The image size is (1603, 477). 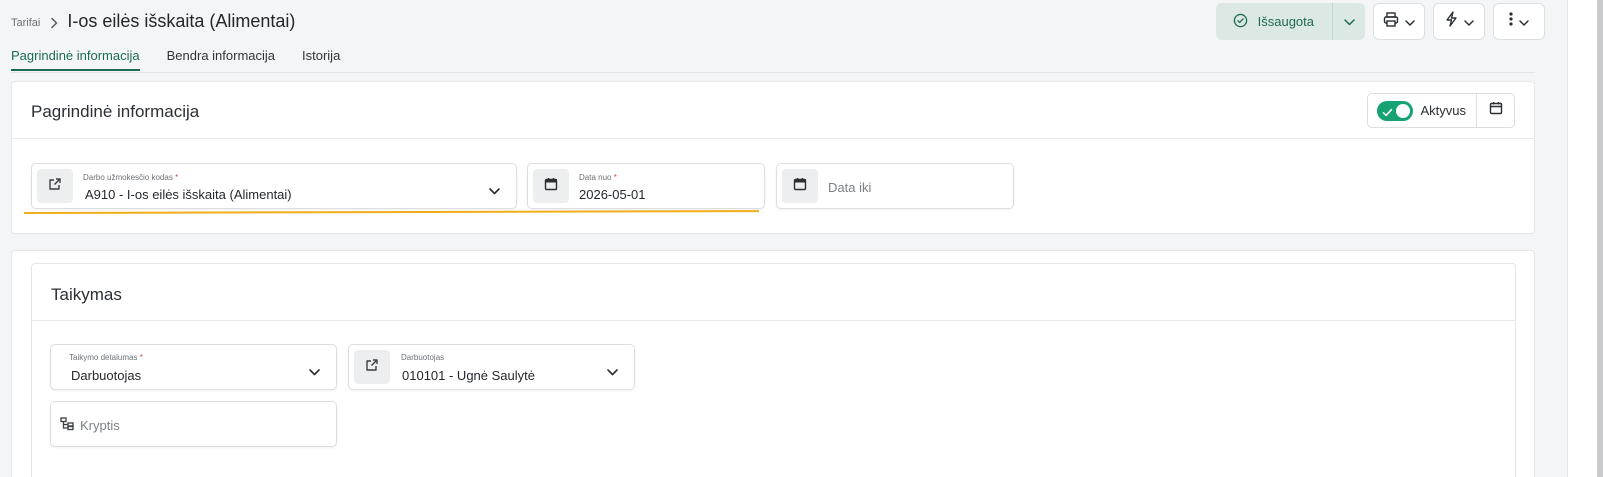 I want to click on more-vertical-icon, so click(x=1511, y=21).